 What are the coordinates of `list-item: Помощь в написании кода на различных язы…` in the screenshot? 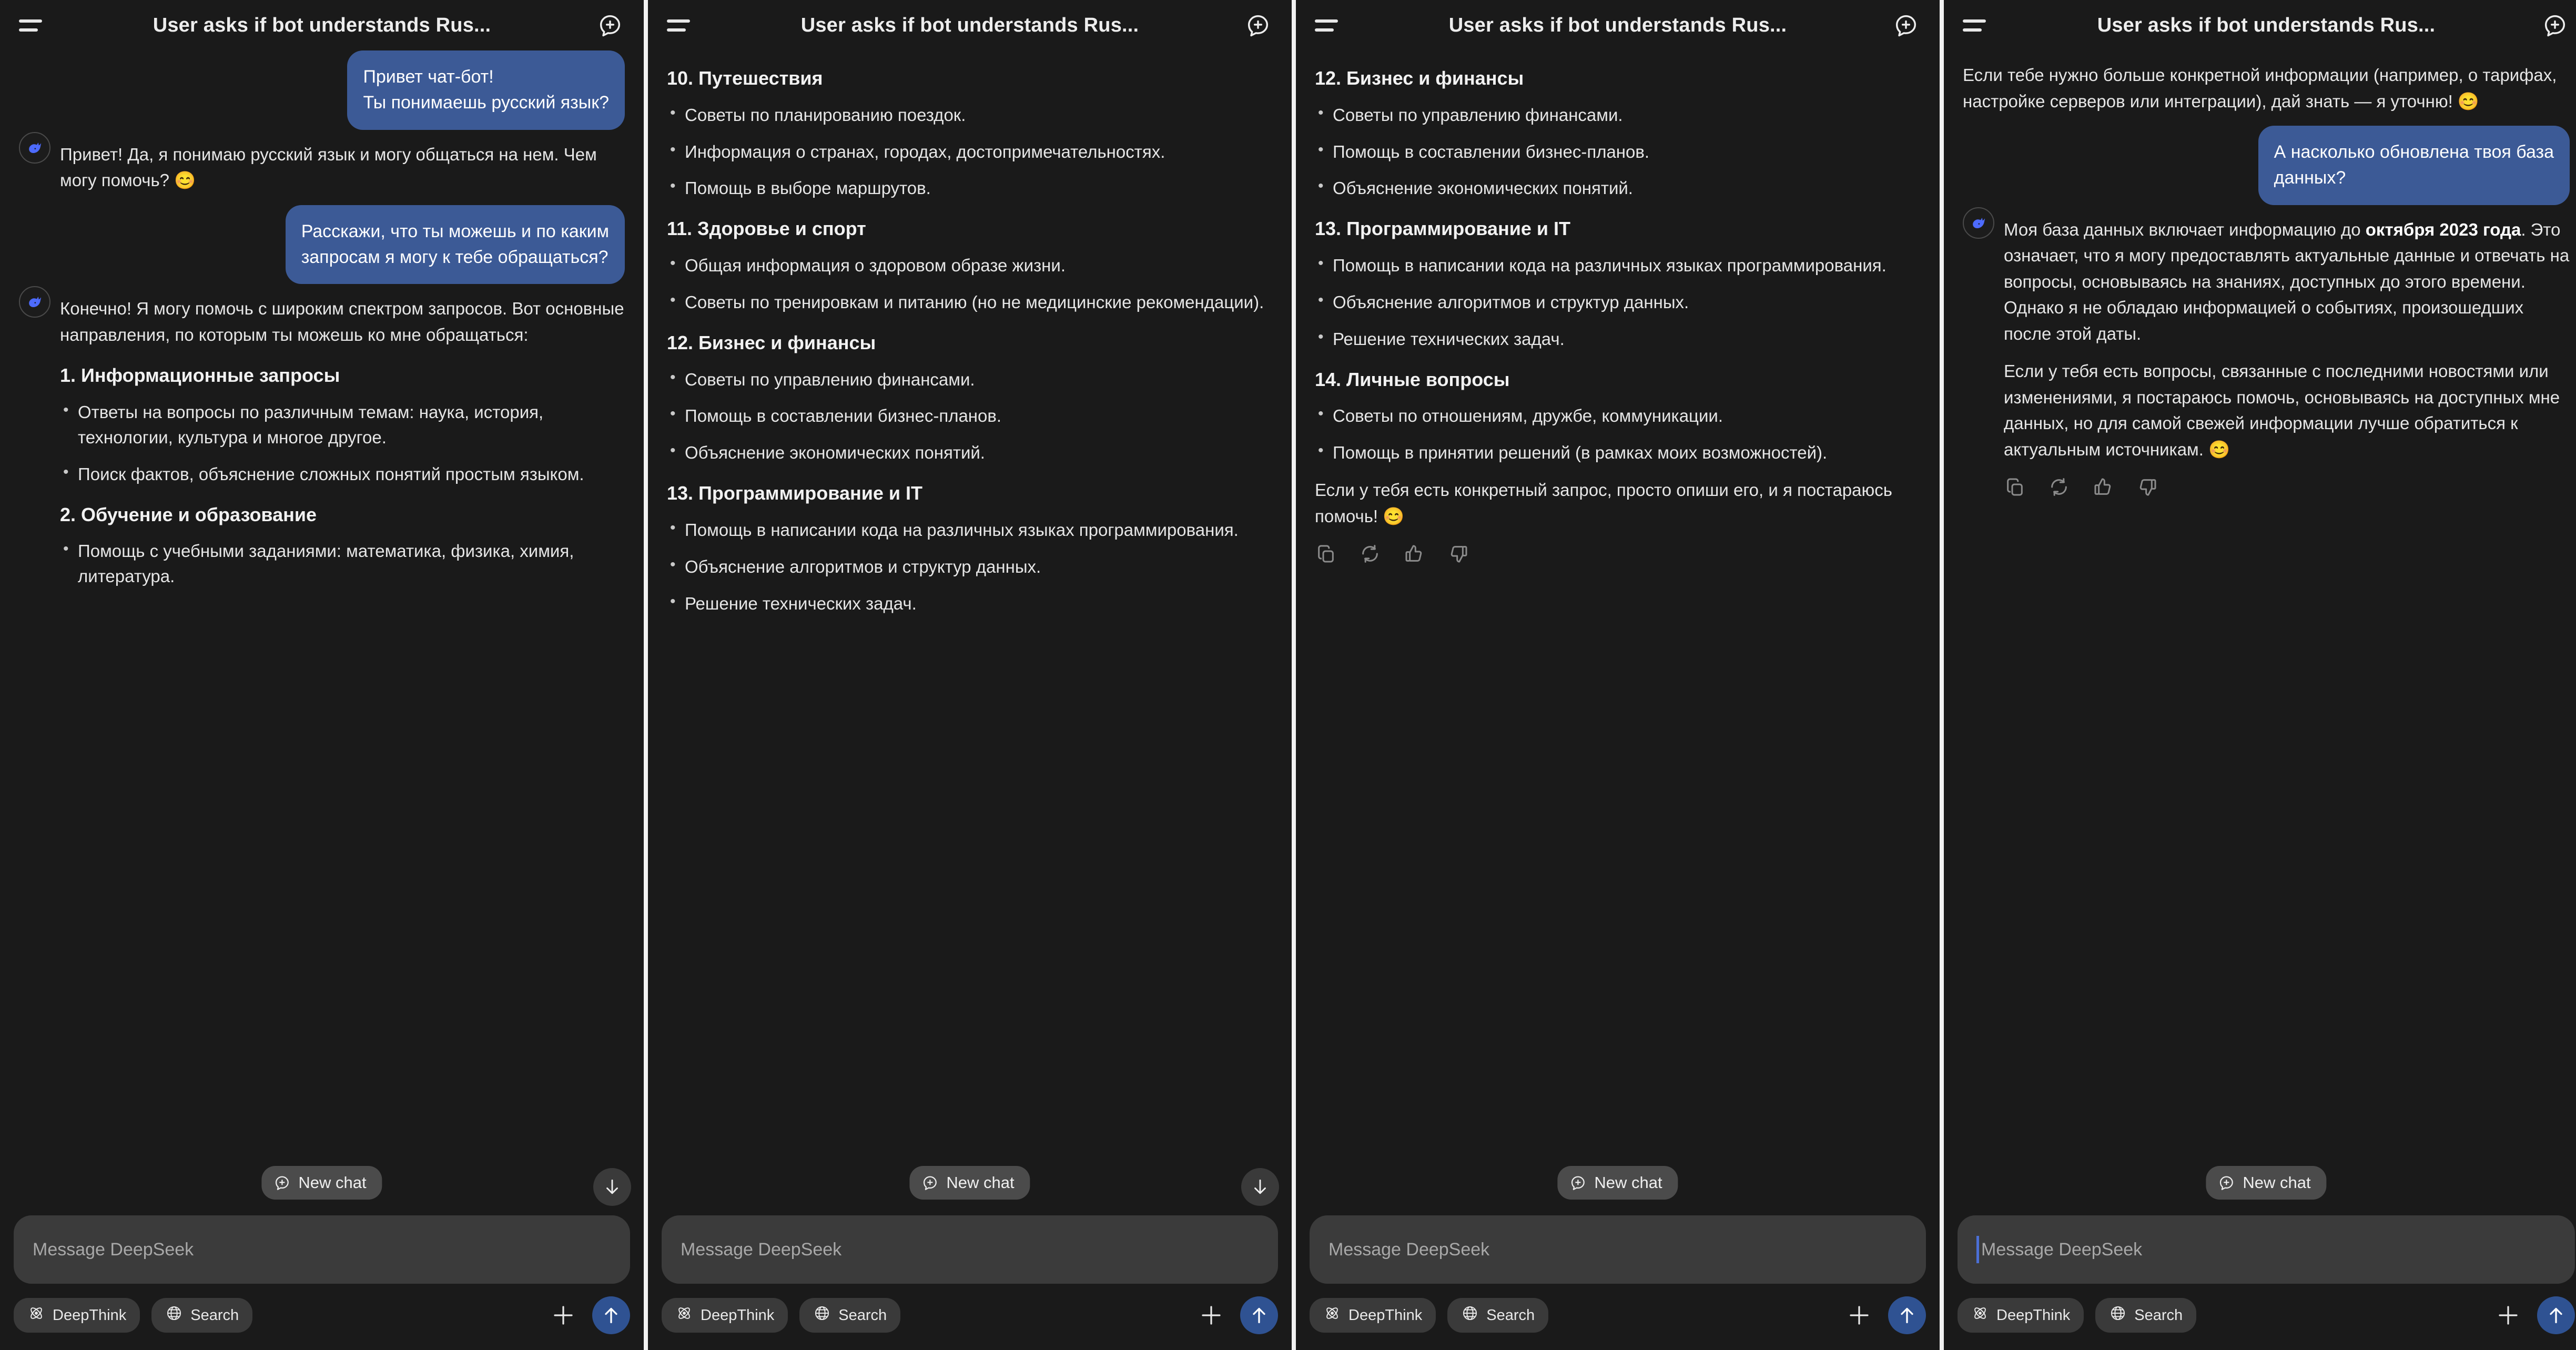 It's located at (970, 529).